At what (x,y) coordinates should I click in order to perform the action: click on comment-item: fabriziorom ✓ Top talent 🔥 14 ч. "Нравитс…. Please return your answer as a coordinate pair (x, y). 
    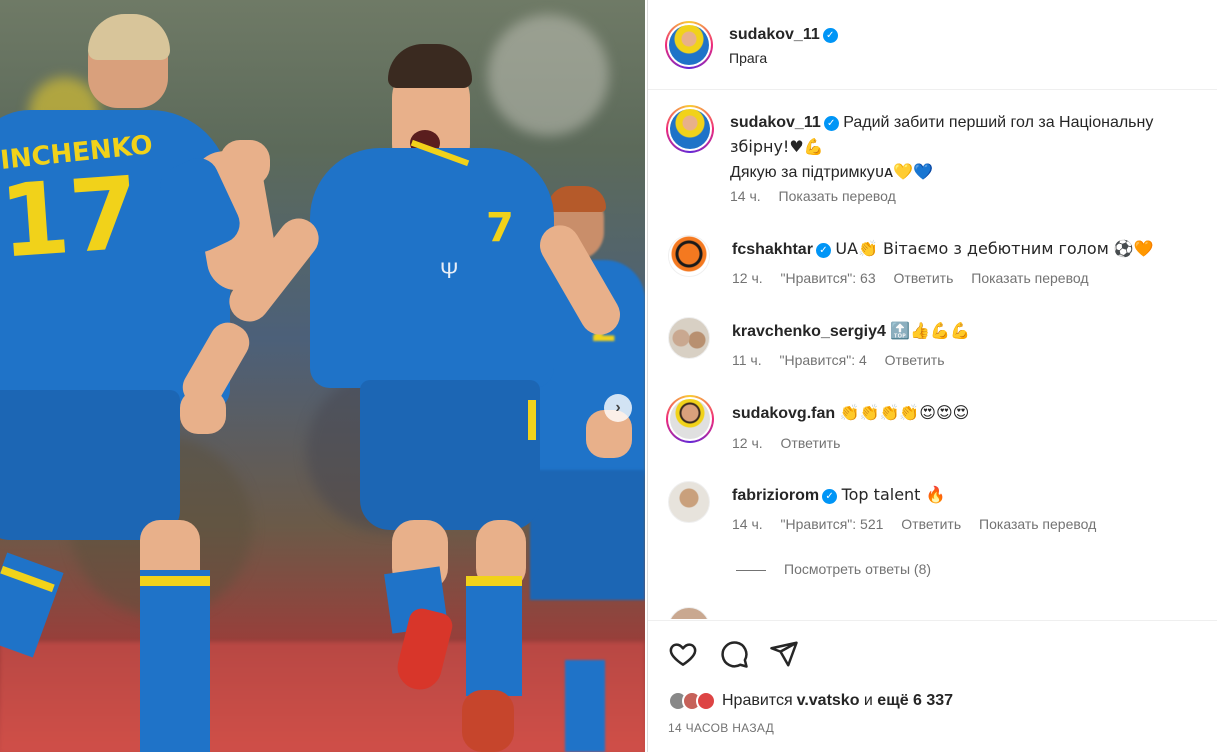
    Looking at the image, I should click on (936, 509).